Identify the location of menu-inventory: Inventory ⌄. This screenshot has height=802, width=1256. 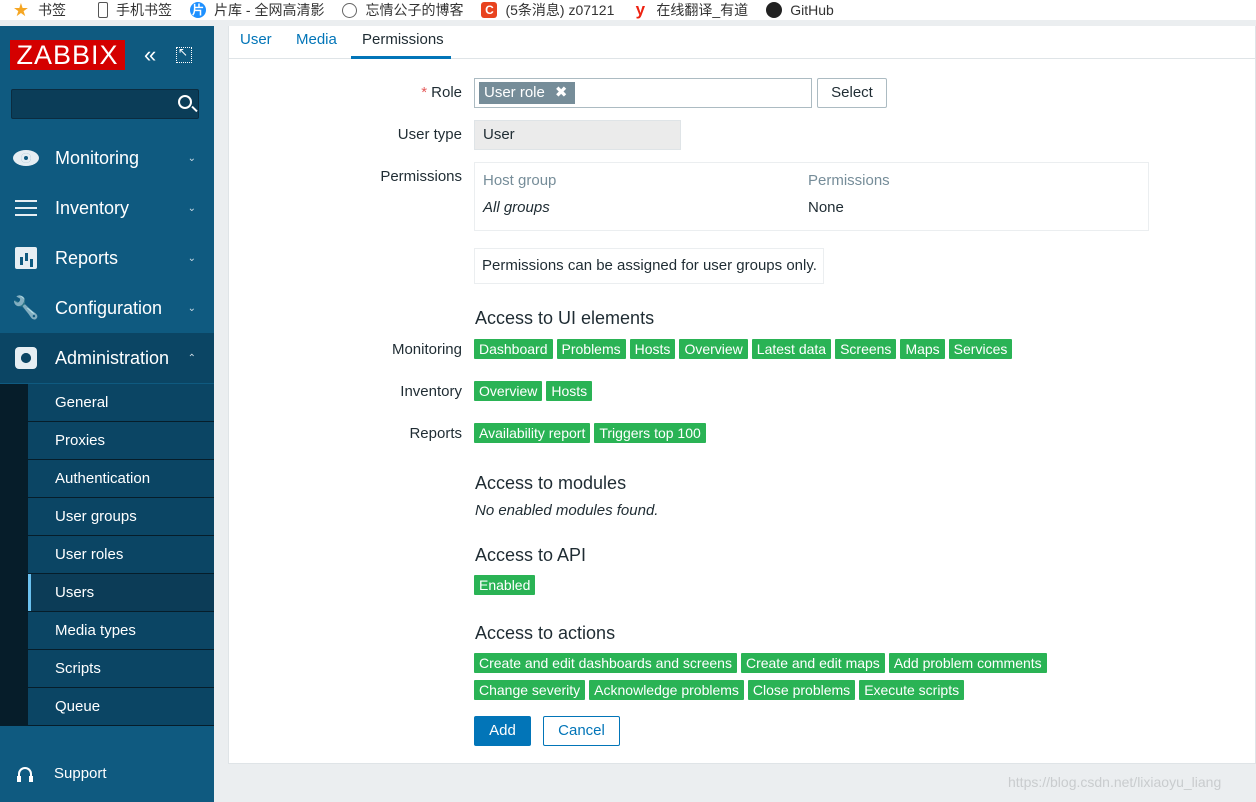
(107, 208).